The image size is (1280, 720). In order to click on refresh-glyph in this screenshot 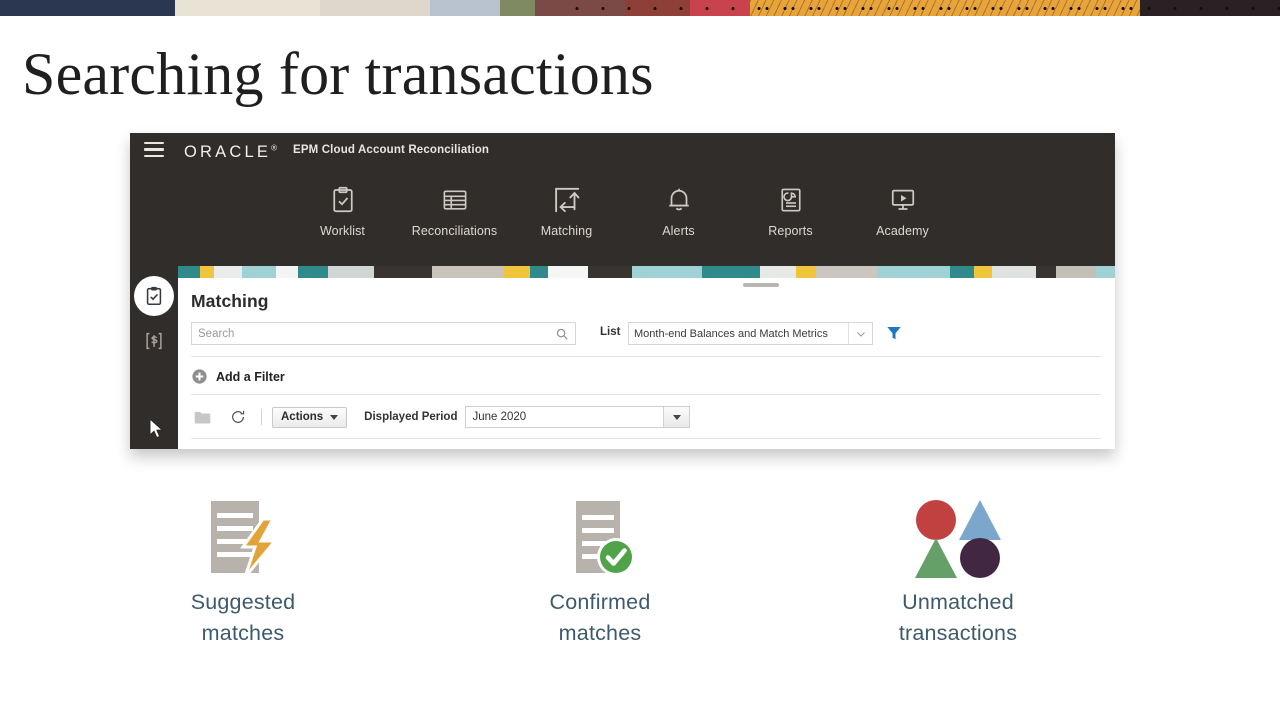, I will do `click(238, 416)`.